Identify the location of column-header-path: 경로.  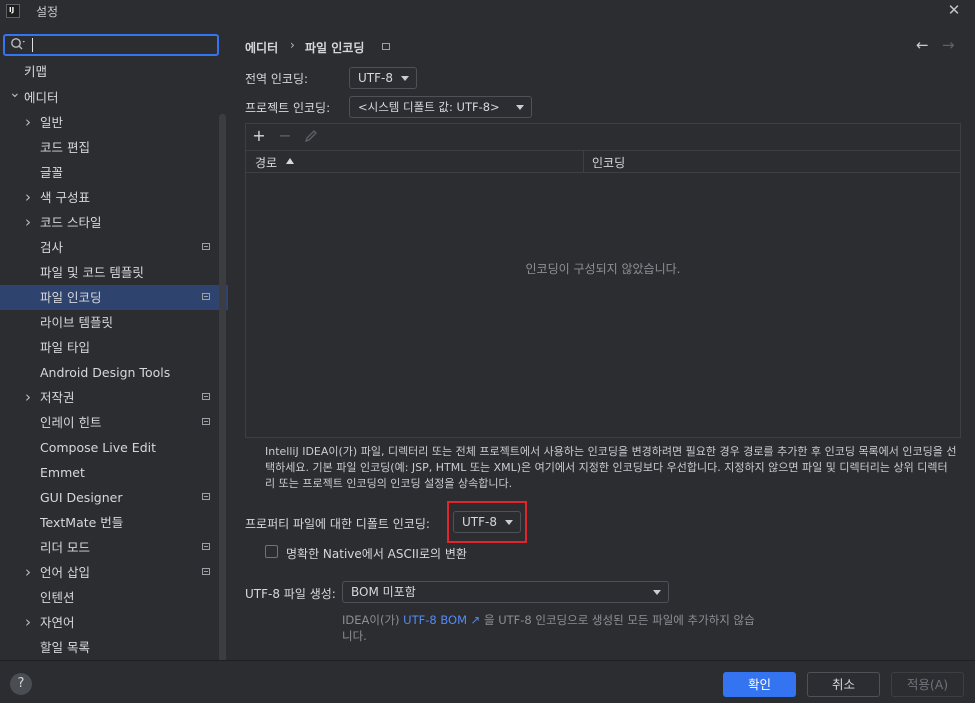
(266, 162).